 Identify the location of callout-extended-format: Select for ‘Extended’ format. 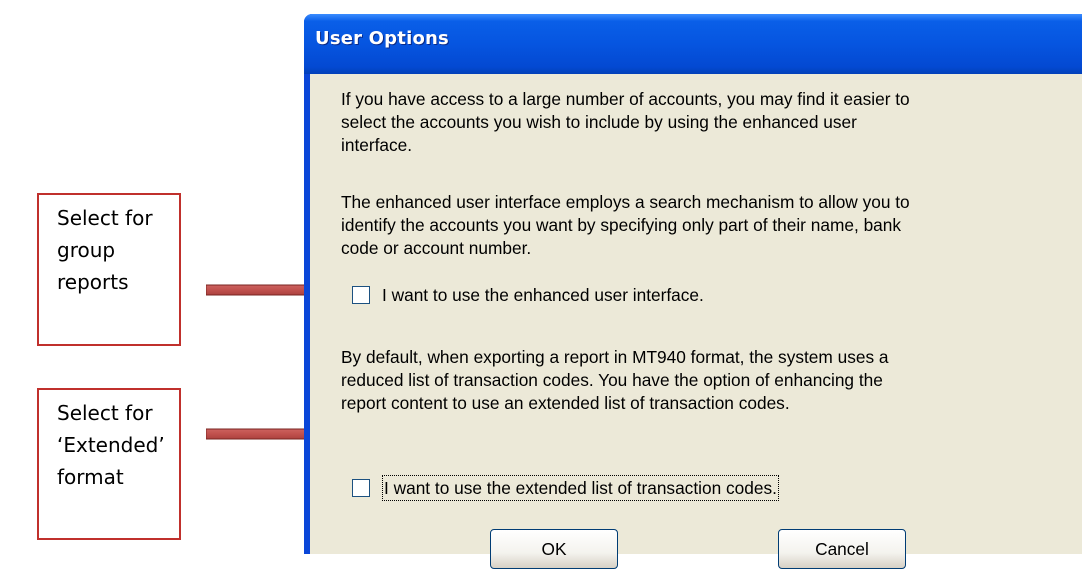
(109, 464).